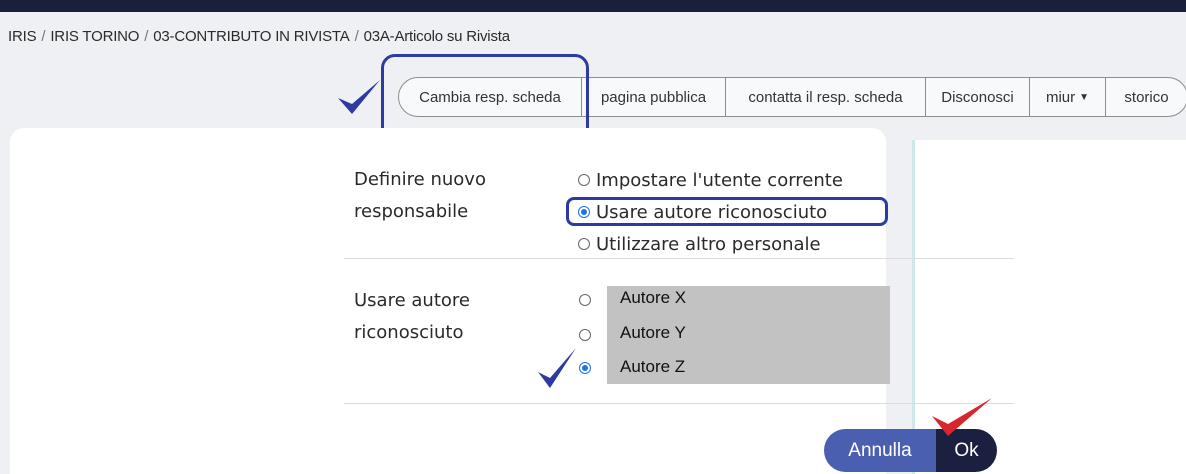 The width and height of the screenshot is (1186, 474). What do you see at coordinates (584, 180) in the screenshot?
I see `radio-current-user` at bounding box center [584, 180].